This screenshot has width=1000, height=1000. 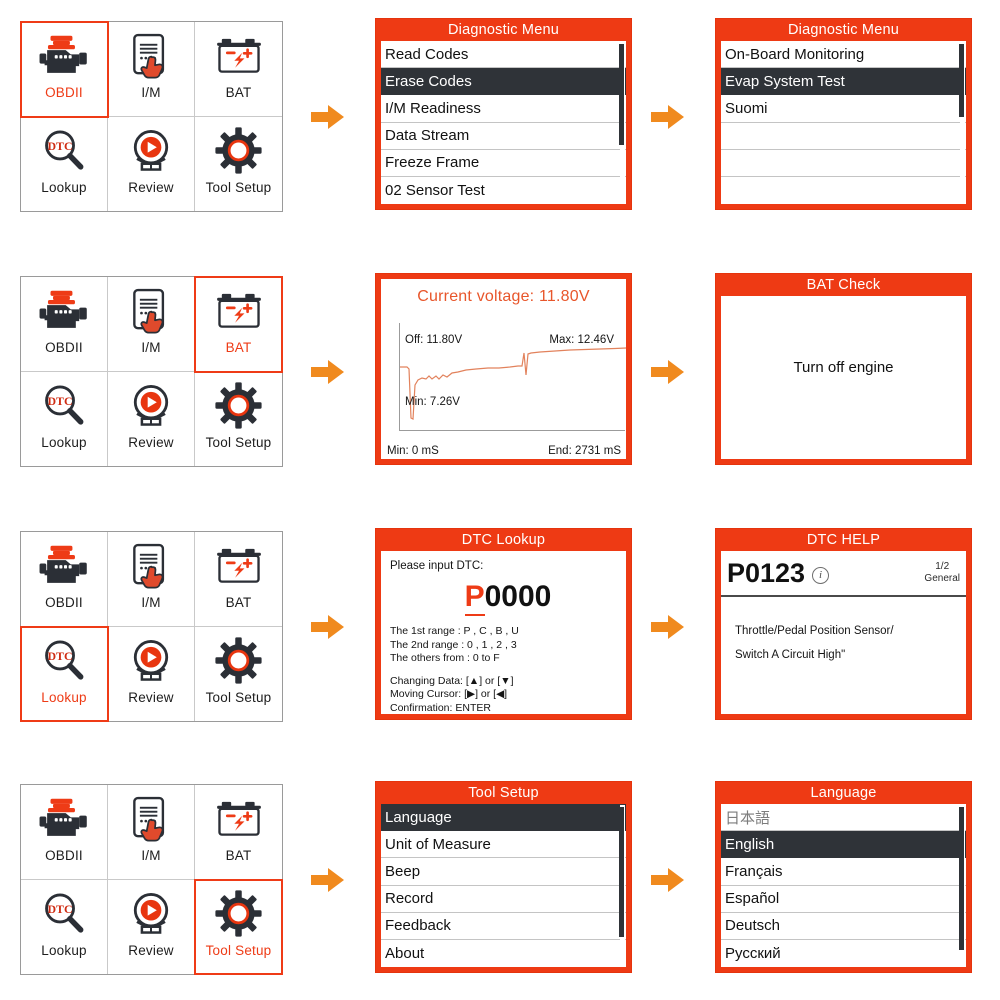 I want to click on menu-list: On-Board Monitoring Evap System Test Suomi, so click(x=843, y=122).